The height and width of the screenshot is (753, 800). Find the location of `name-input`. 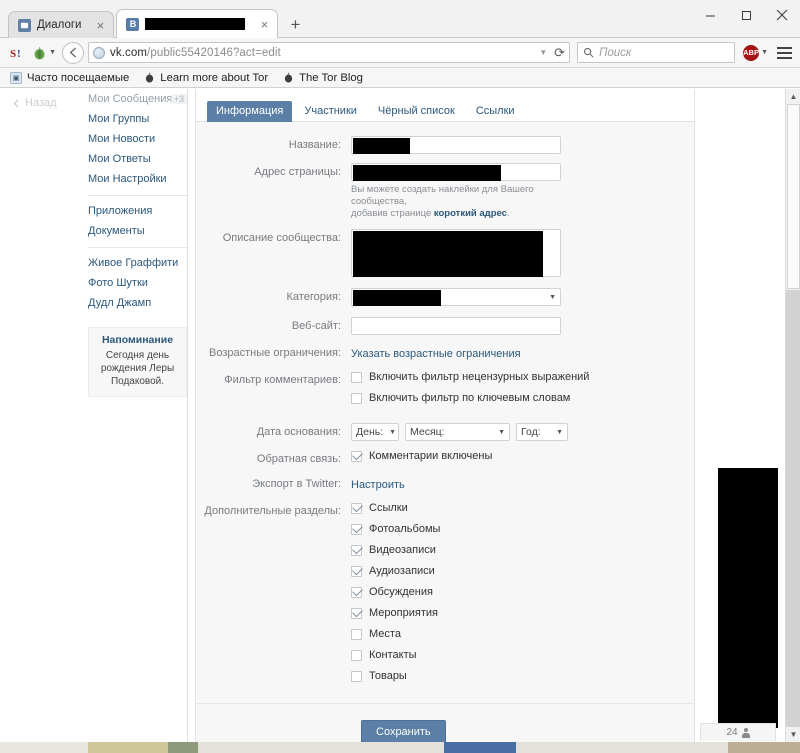

name-input is located at coordinates (456, 145).